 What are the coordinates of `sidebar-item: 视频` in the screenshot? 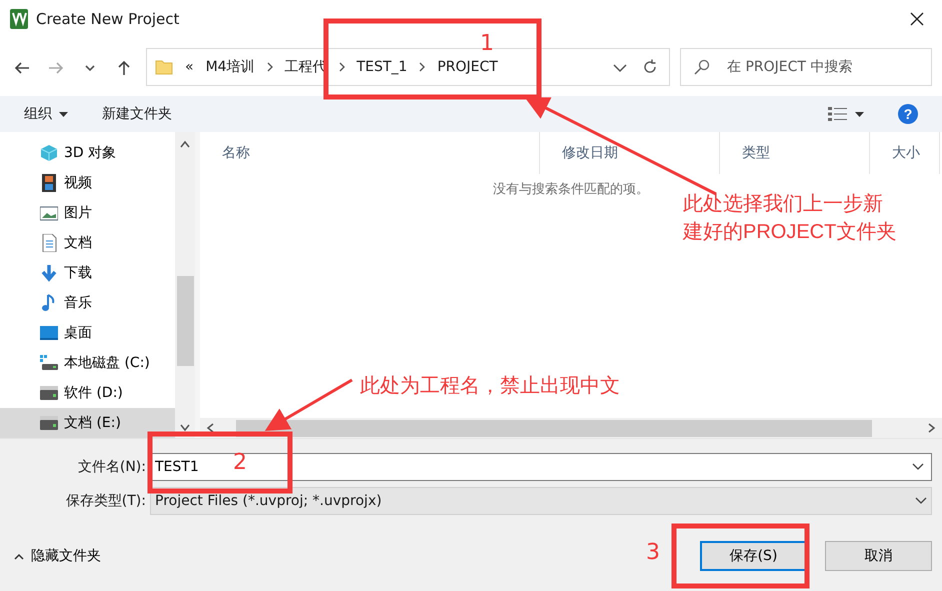 It's located at (87, 183).